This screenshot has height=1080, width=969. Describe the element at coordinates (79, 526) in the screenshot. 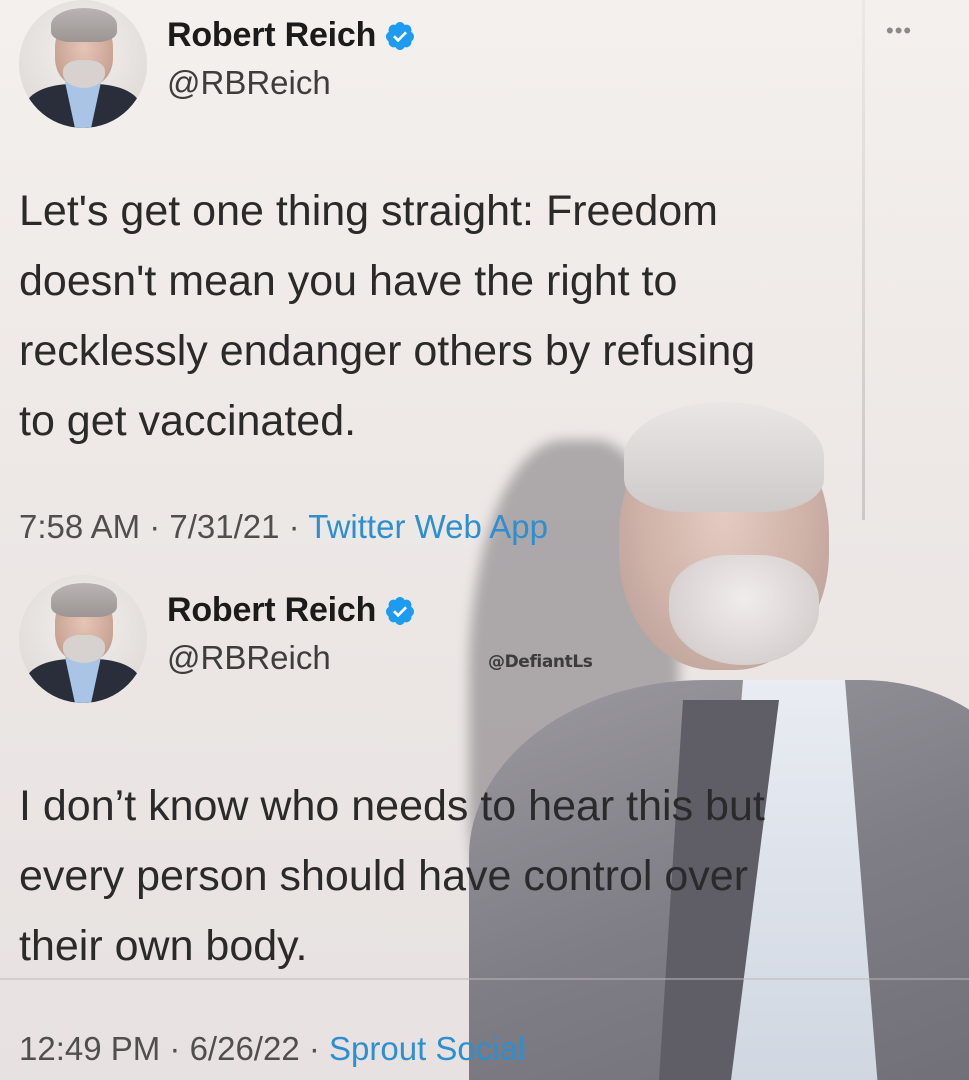

I see `tweet-time: 7:58 AM` at that location.